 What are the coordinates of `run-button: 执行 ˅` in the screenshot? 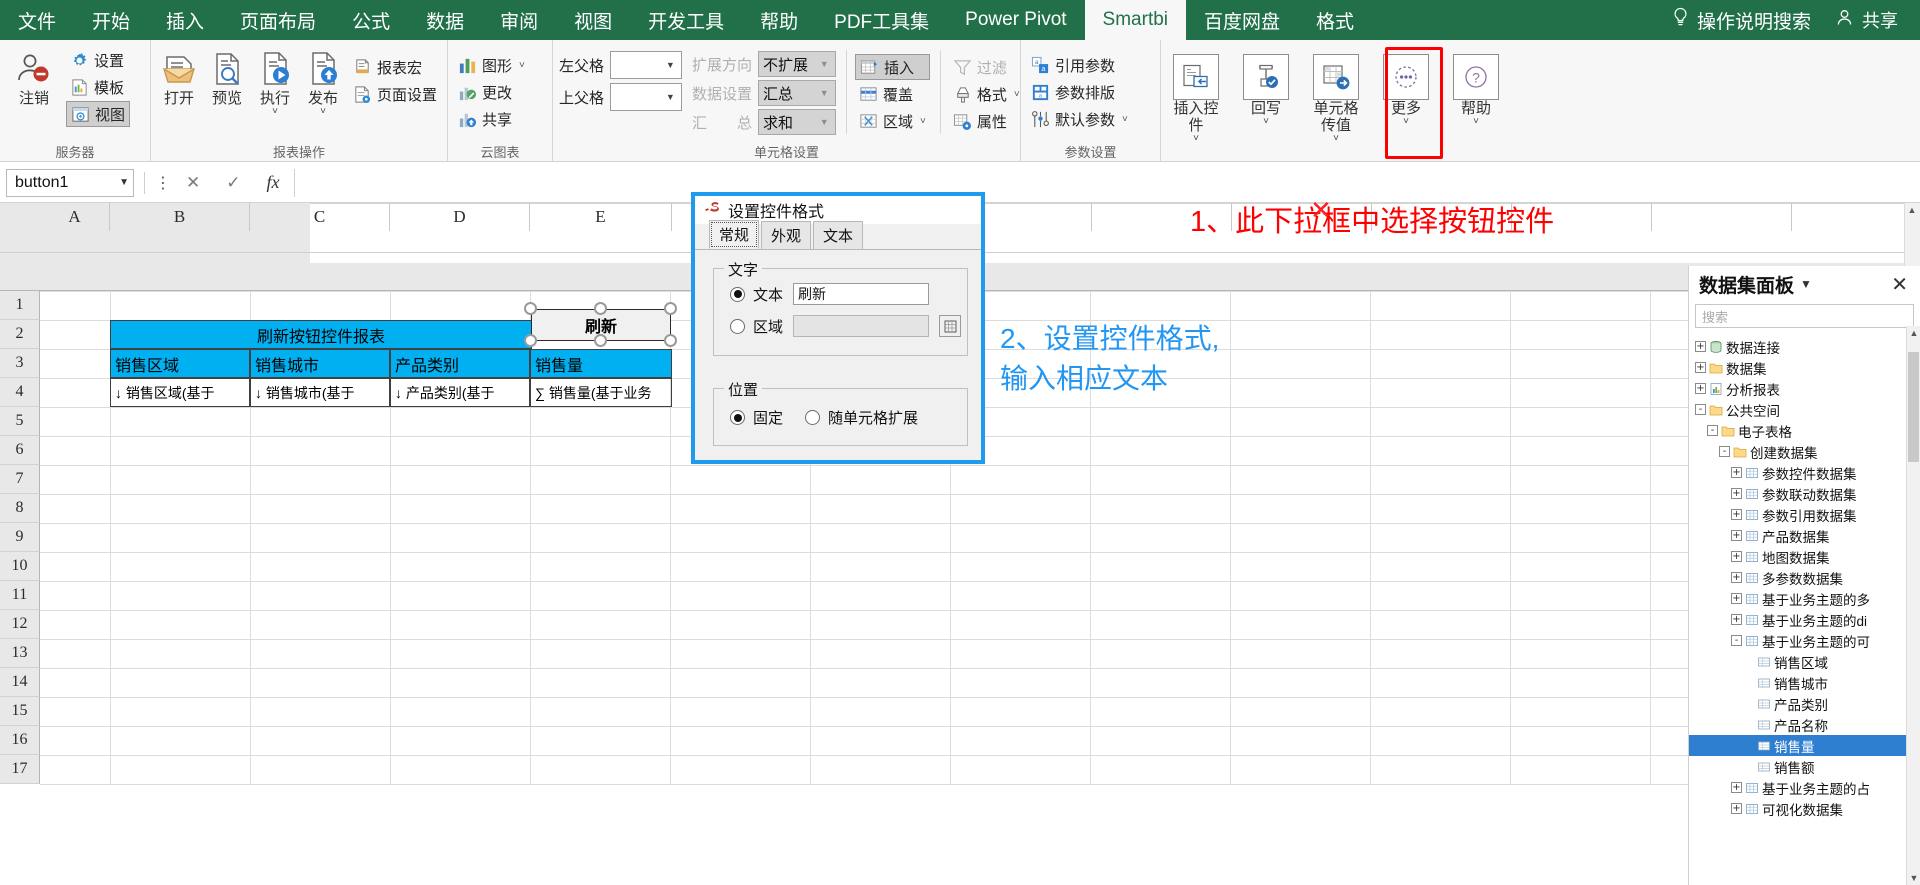 It's located at (275, 80).